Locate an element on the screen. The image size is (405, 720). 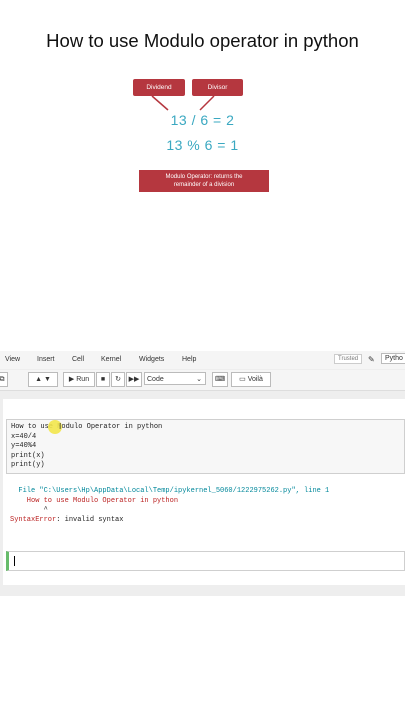
stop-icon: ■ is located at coordinates (103, 379).